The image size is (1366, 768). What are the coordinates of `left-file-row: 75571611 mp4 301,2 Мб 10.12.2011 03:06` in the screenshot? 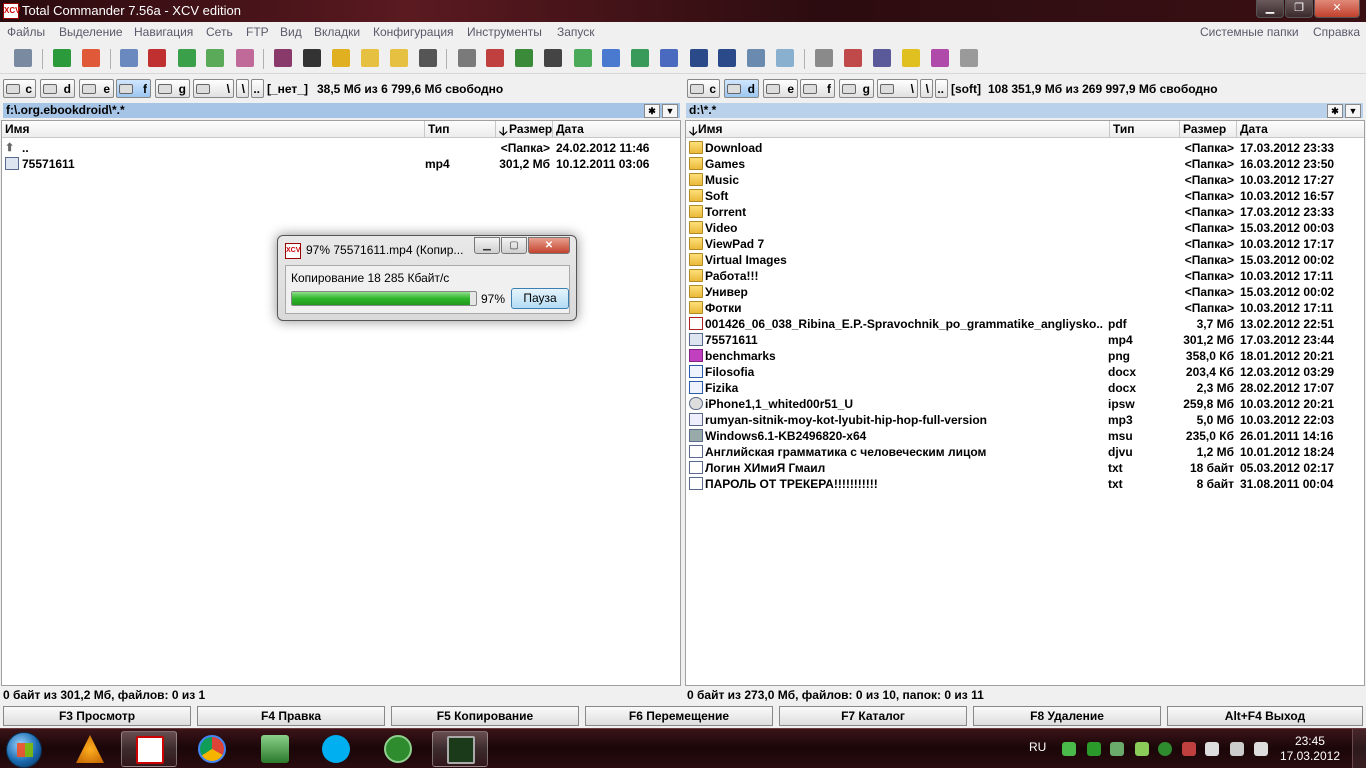 It's located at (341, 164).